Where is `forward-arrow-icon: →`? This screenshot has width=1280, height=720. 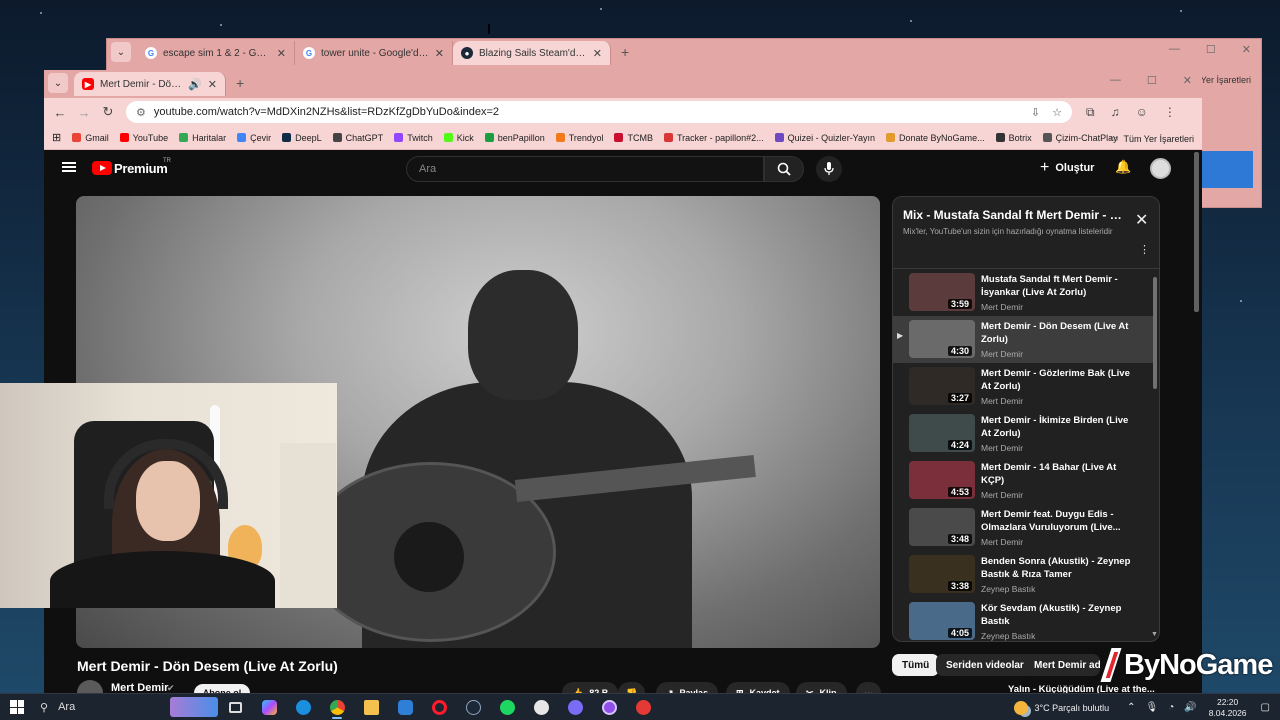 forward-arrow-icon: → is located at coordinates (84, 112).